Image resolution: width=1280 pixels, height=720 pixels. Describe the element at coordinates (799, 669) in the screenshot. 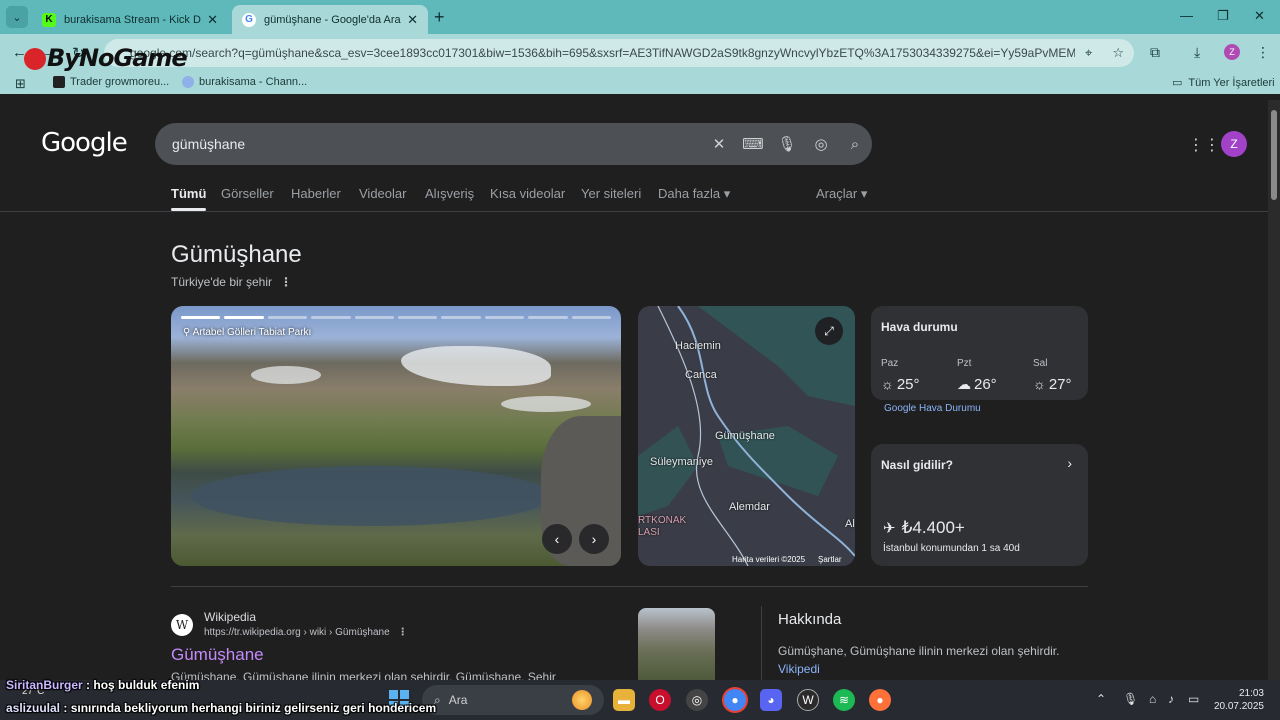

I see `about-link: Vikipedi` at that location.